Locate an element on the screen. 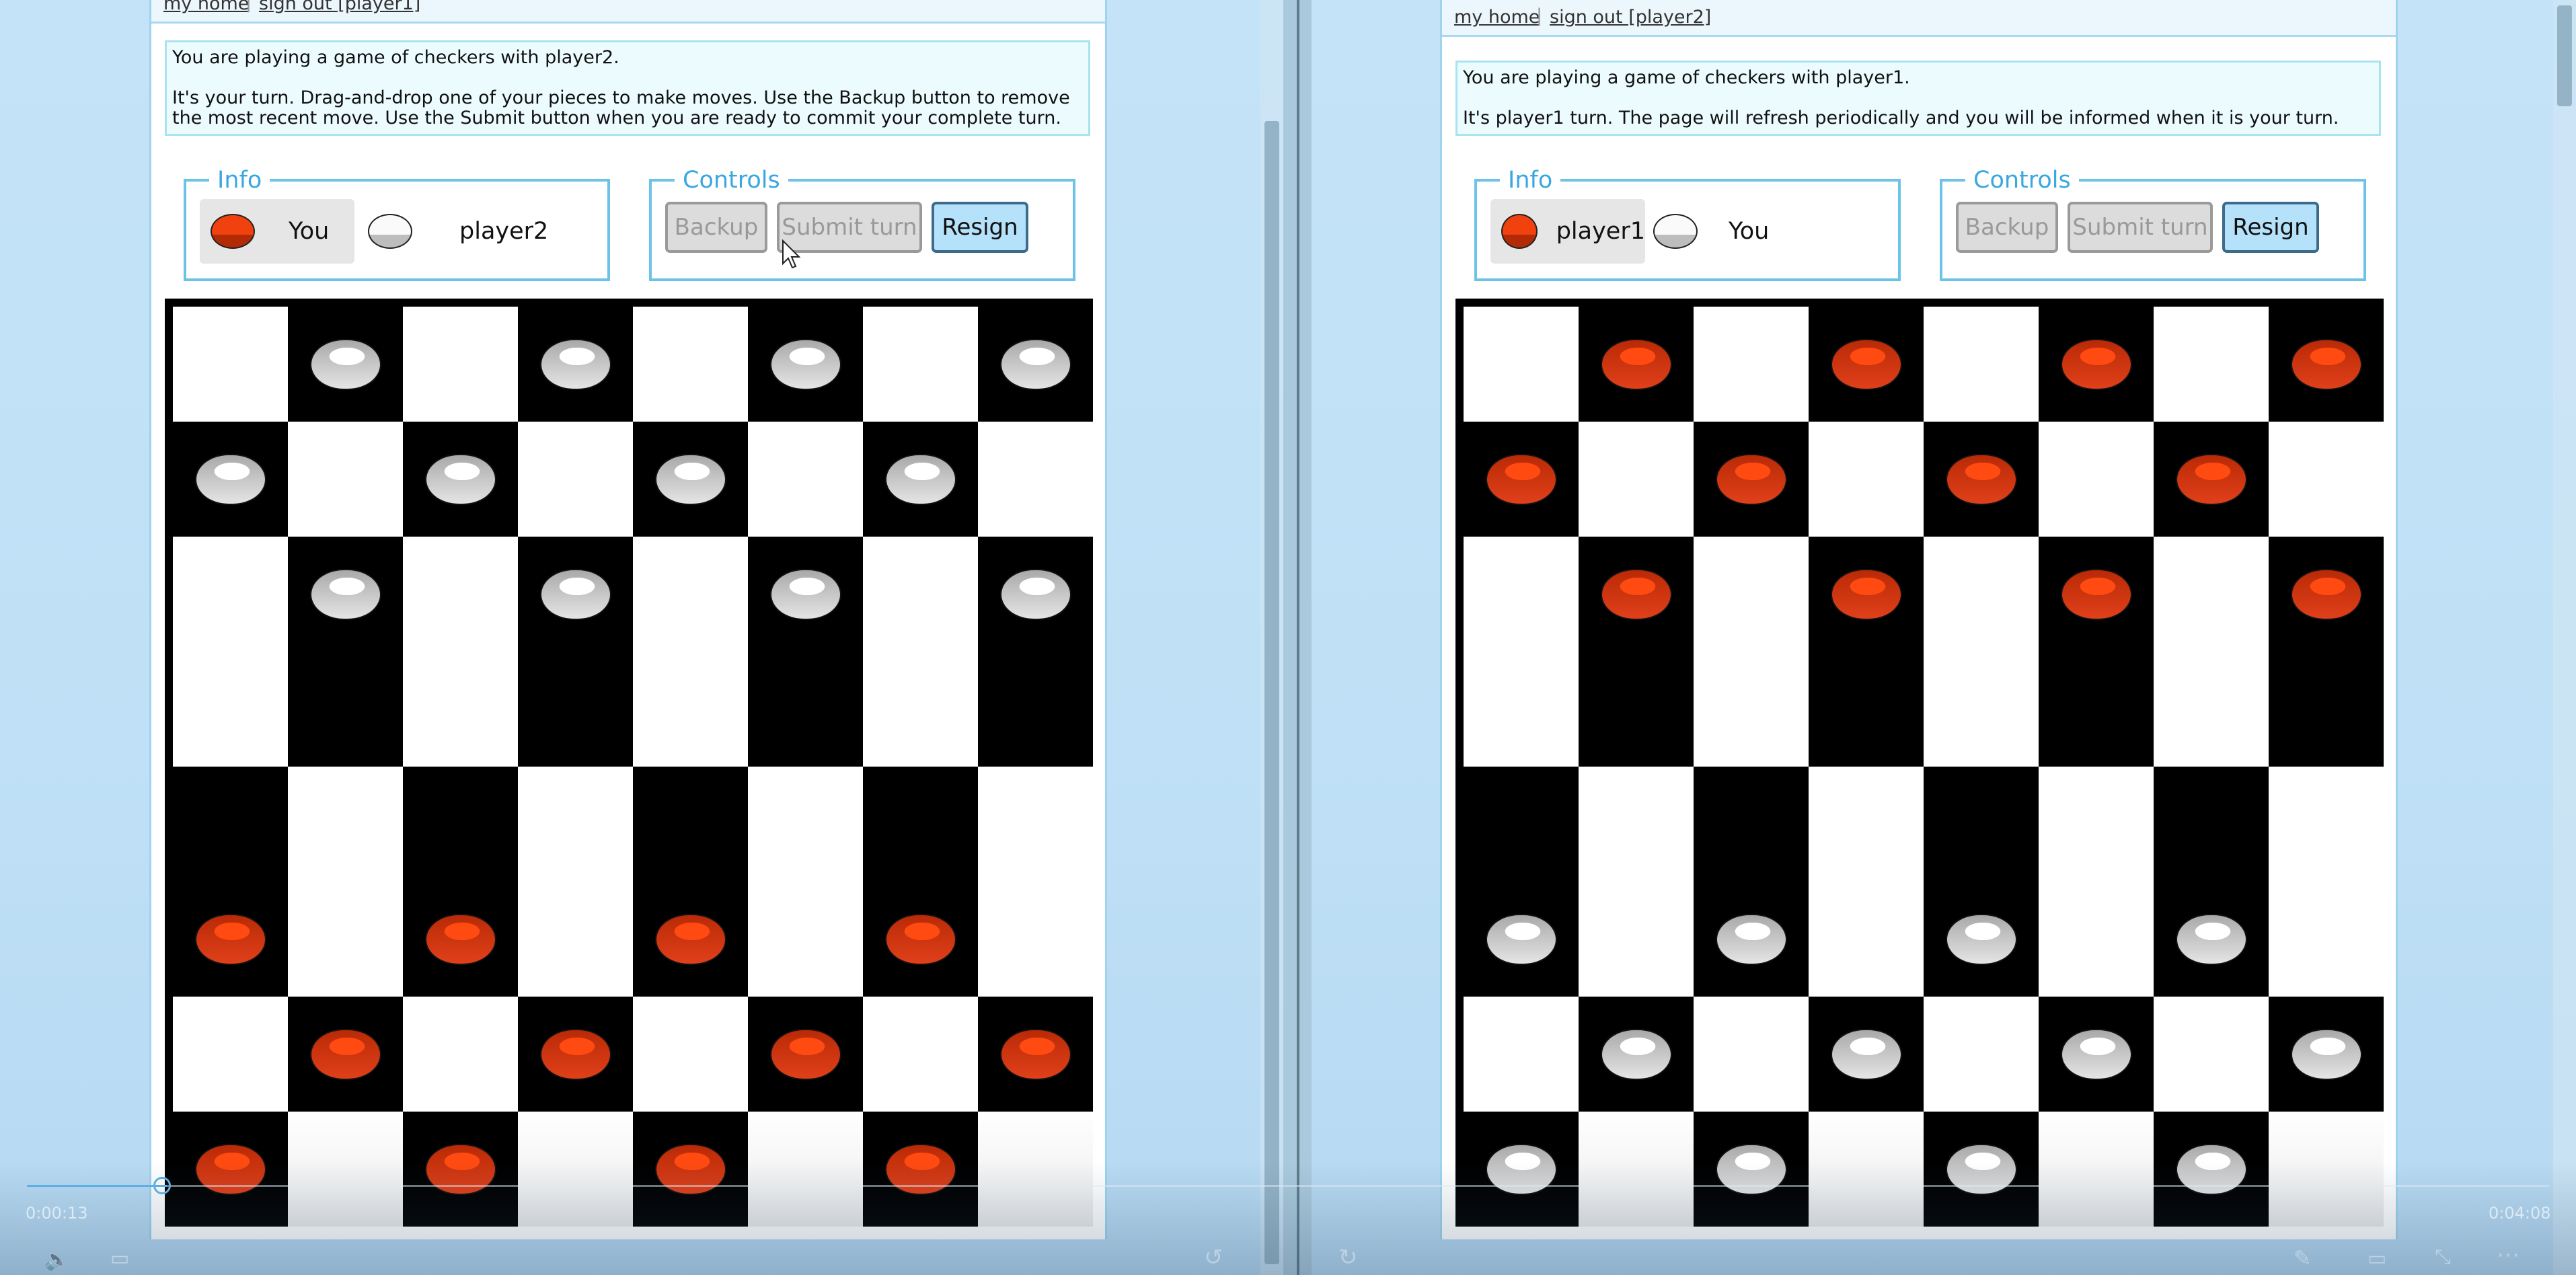  sign-out-link: sign out [player1] is located at coordinates (339, 7).